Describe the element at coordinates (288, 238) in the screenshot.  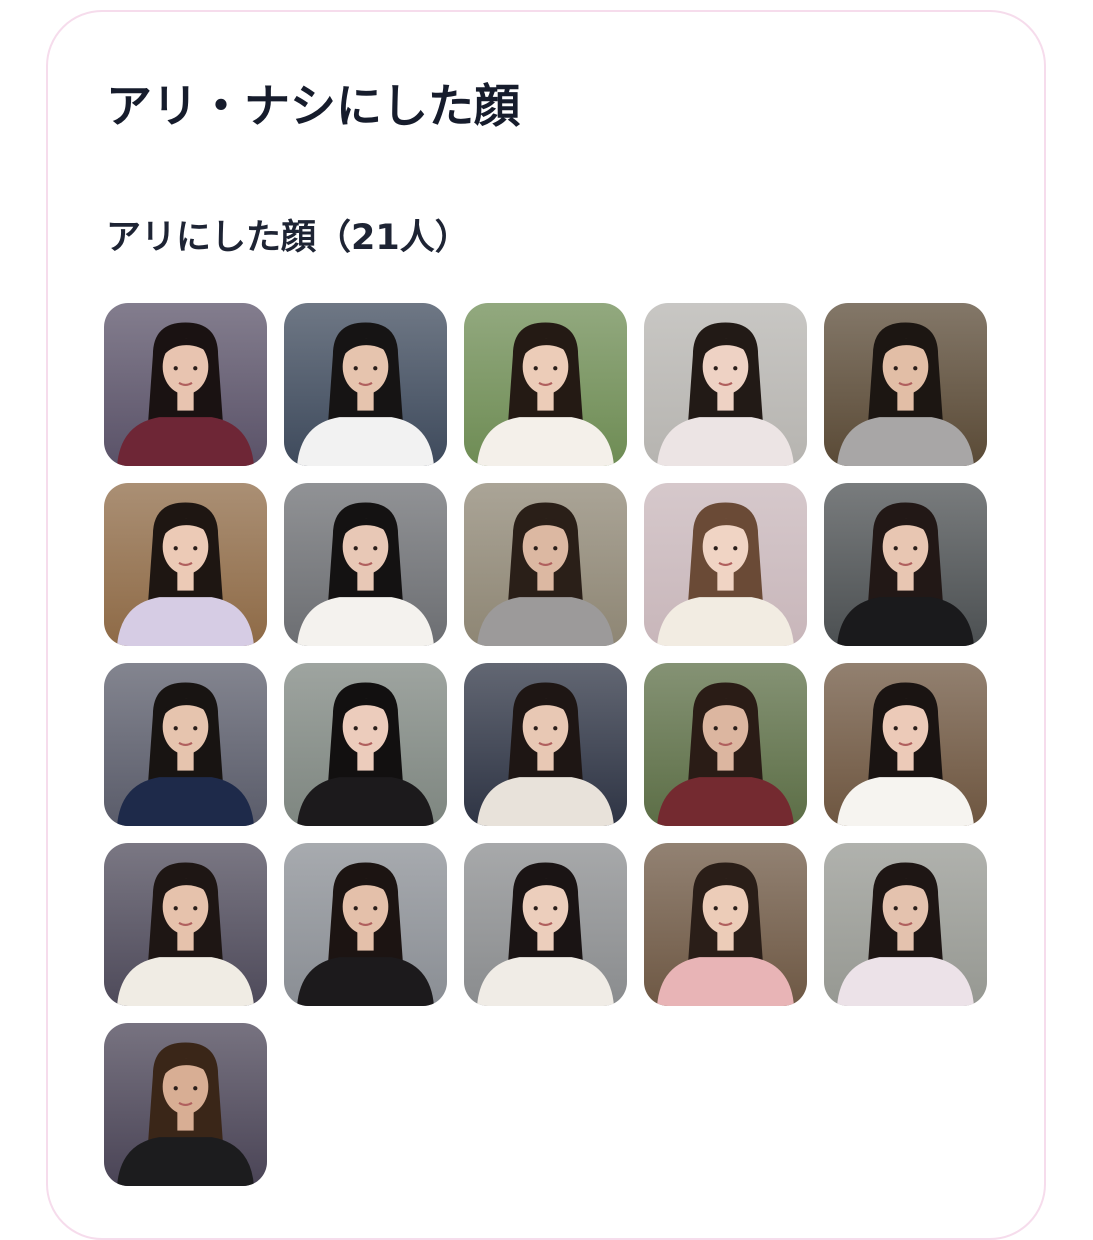
I see `section-title: アリにした顔（21人）` at that location.